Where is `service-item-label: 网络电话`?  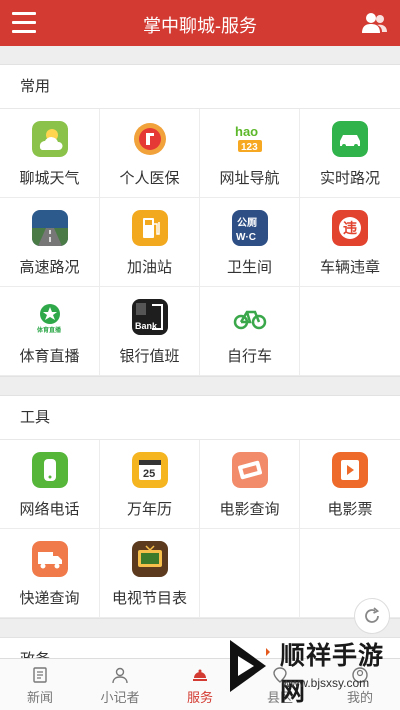 service-item-label: 网络电话 is located at coordinates (49, 509).